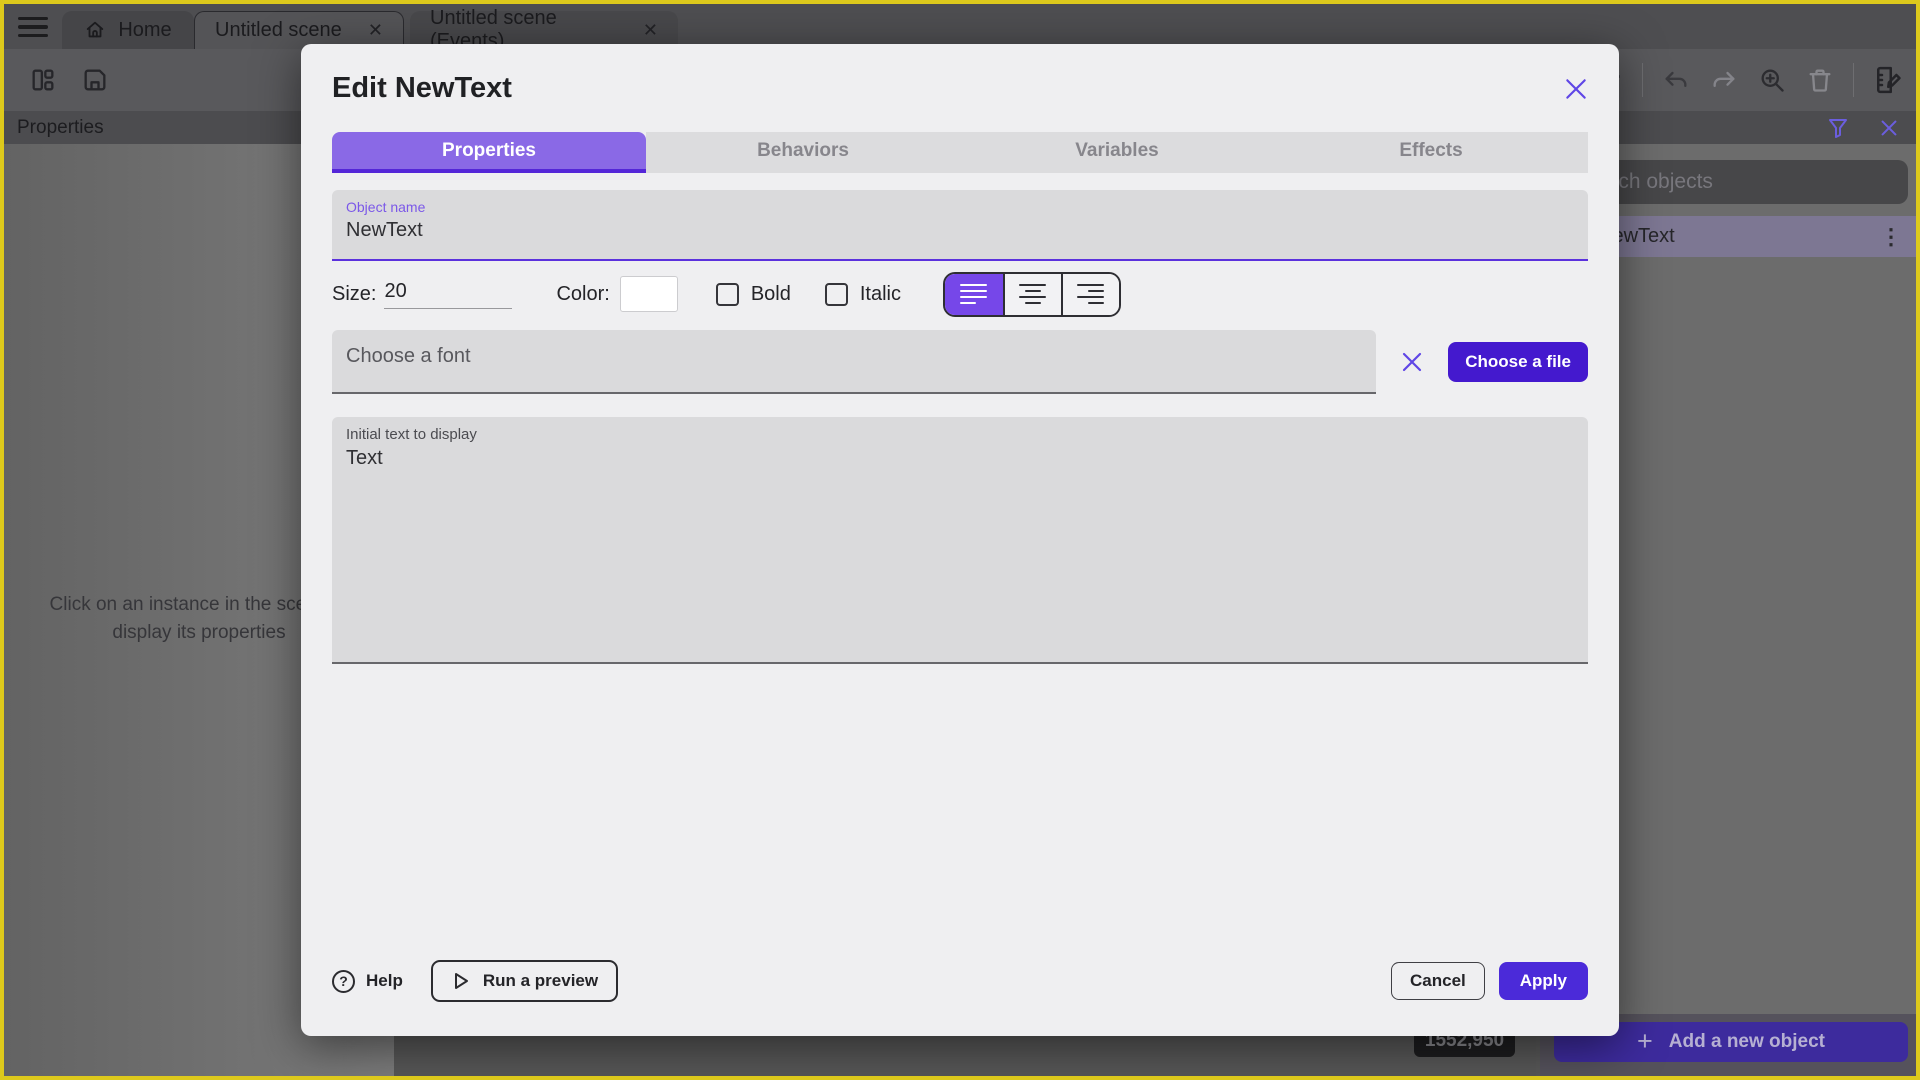  I want to click on object-name-input, so click(960, 230).